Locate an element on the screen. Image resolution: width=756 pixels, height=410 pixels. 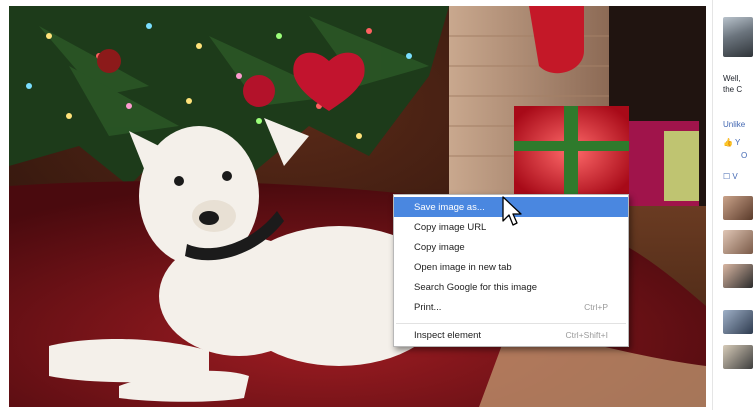
menu-separator is located at coordinates (511, 323).